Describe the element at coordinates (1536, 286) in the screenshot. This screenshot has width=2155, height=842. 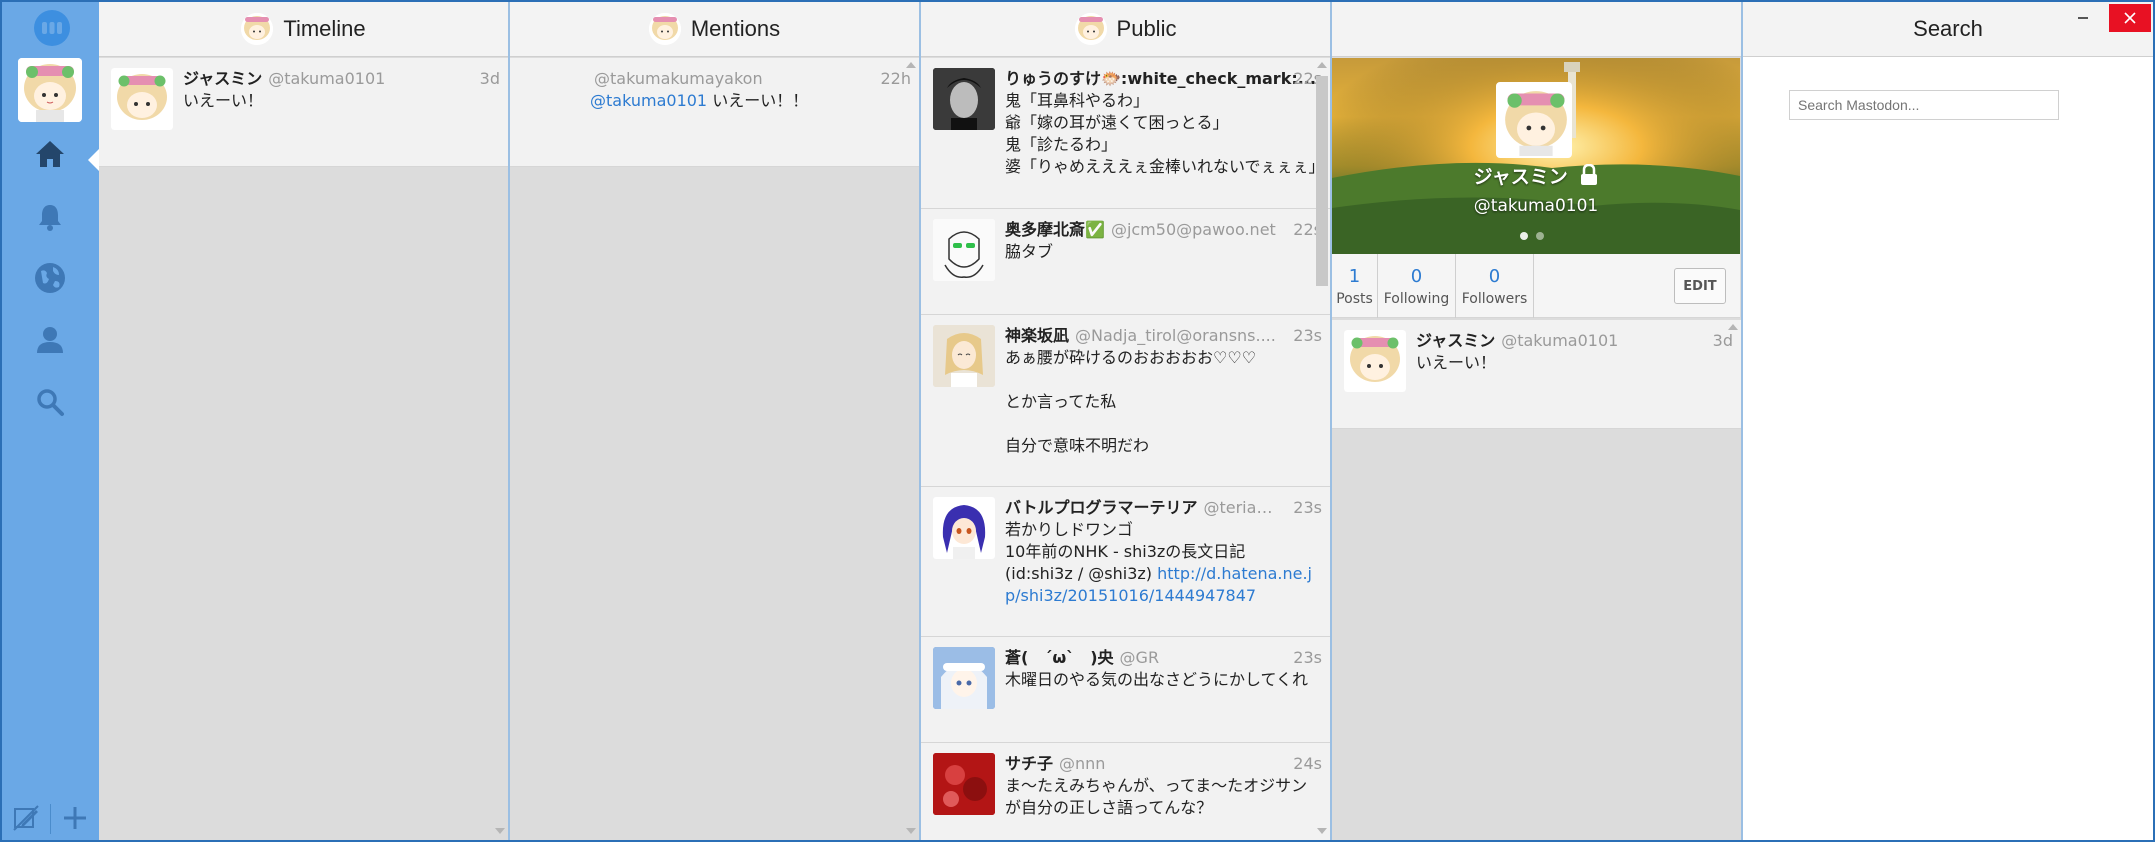
I see `profile-stats: 1 Posts 0 Following 0 Followers EDIT` at that location.